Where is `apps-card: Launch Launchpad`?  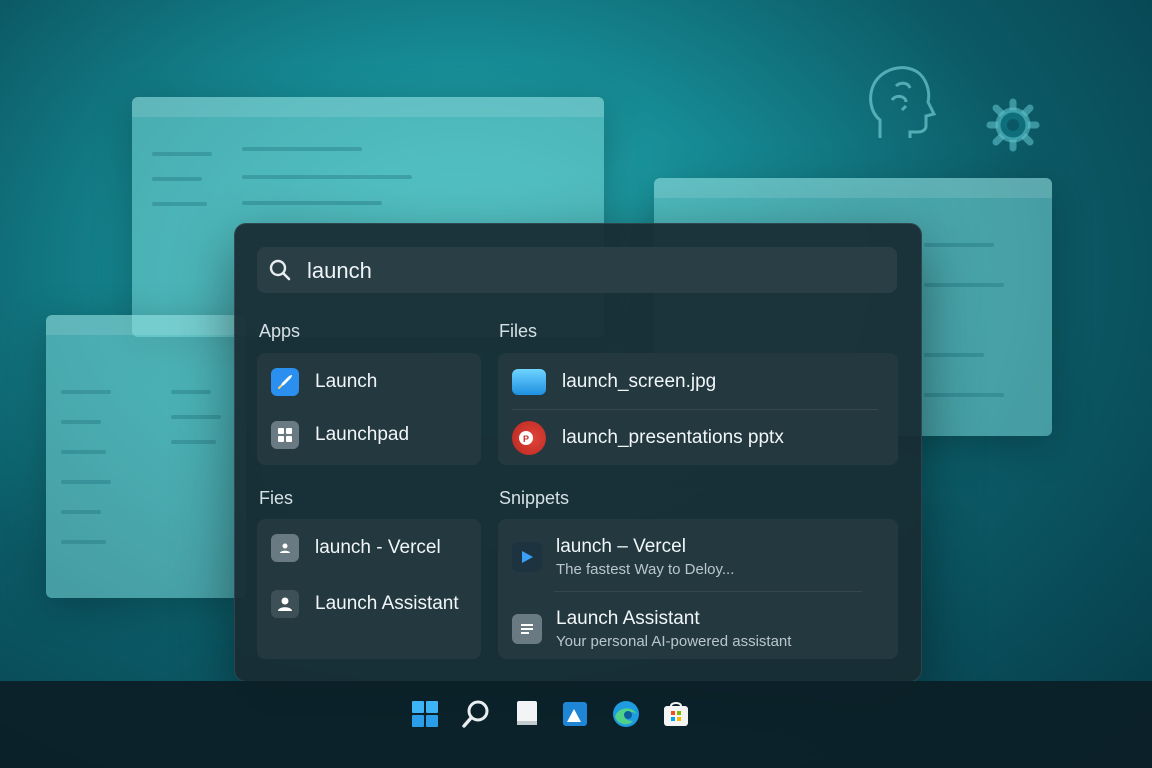 apps-card: Launch Launchpad is located at coordinates (369, 409).